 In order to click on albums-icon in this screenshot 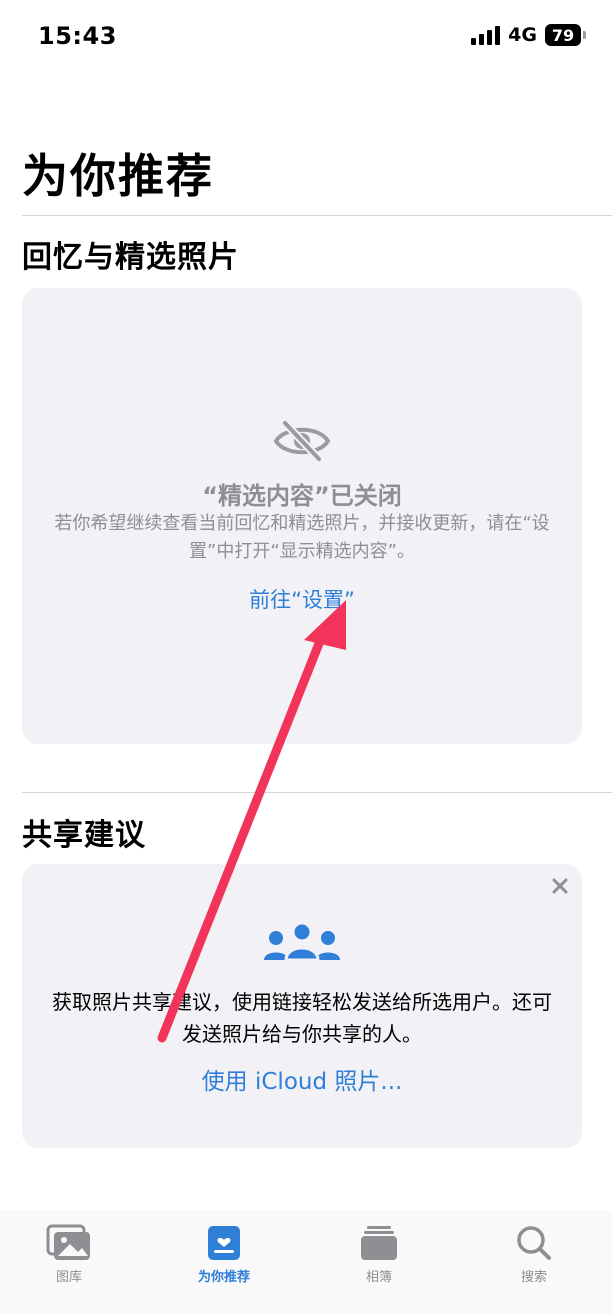, I will do `click(379, 1243)`.